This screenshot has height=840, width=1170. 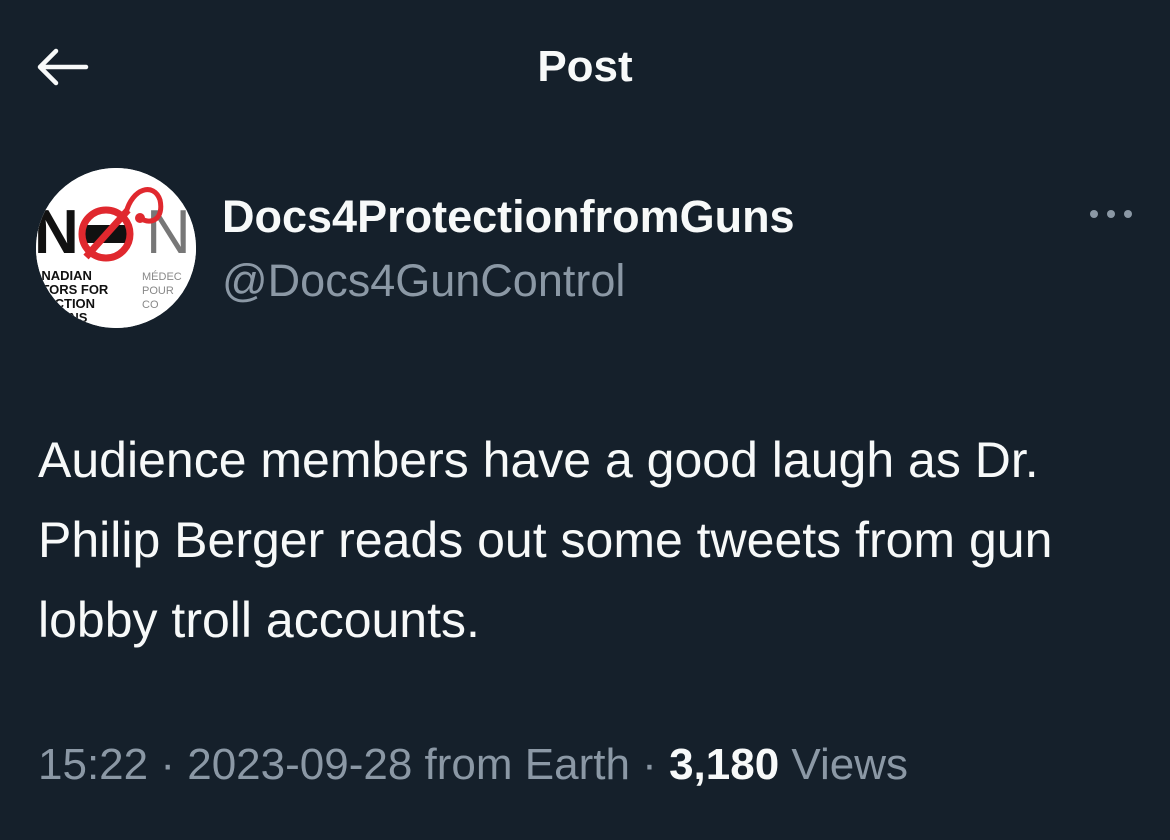 What do you see at coordinates (93, 764) in the screenshot?
I see `post-time: 15:22` at bounding box center [93, 764].